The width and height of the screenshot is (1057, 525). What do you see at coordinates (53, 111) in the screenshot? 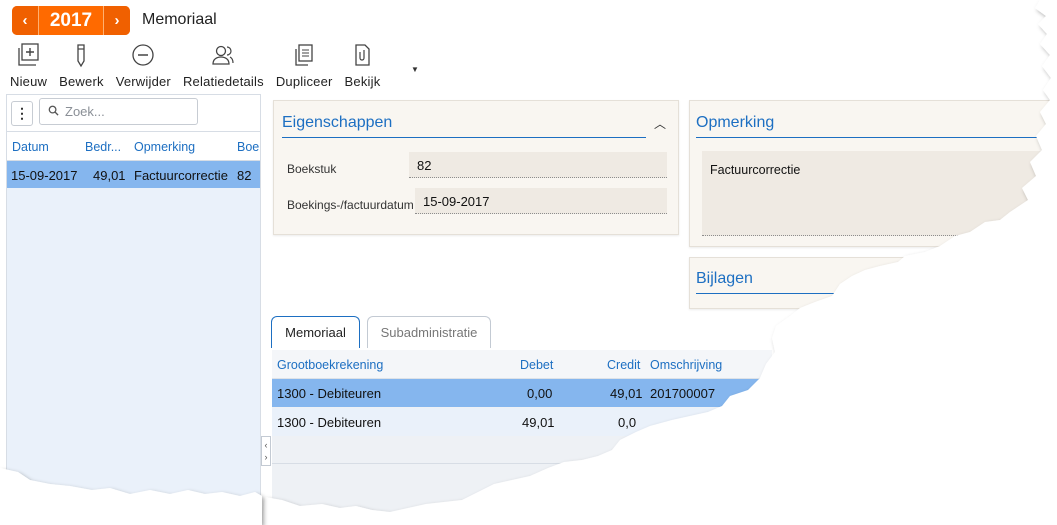
I see `search-icon` at bounding box center [53, 111].